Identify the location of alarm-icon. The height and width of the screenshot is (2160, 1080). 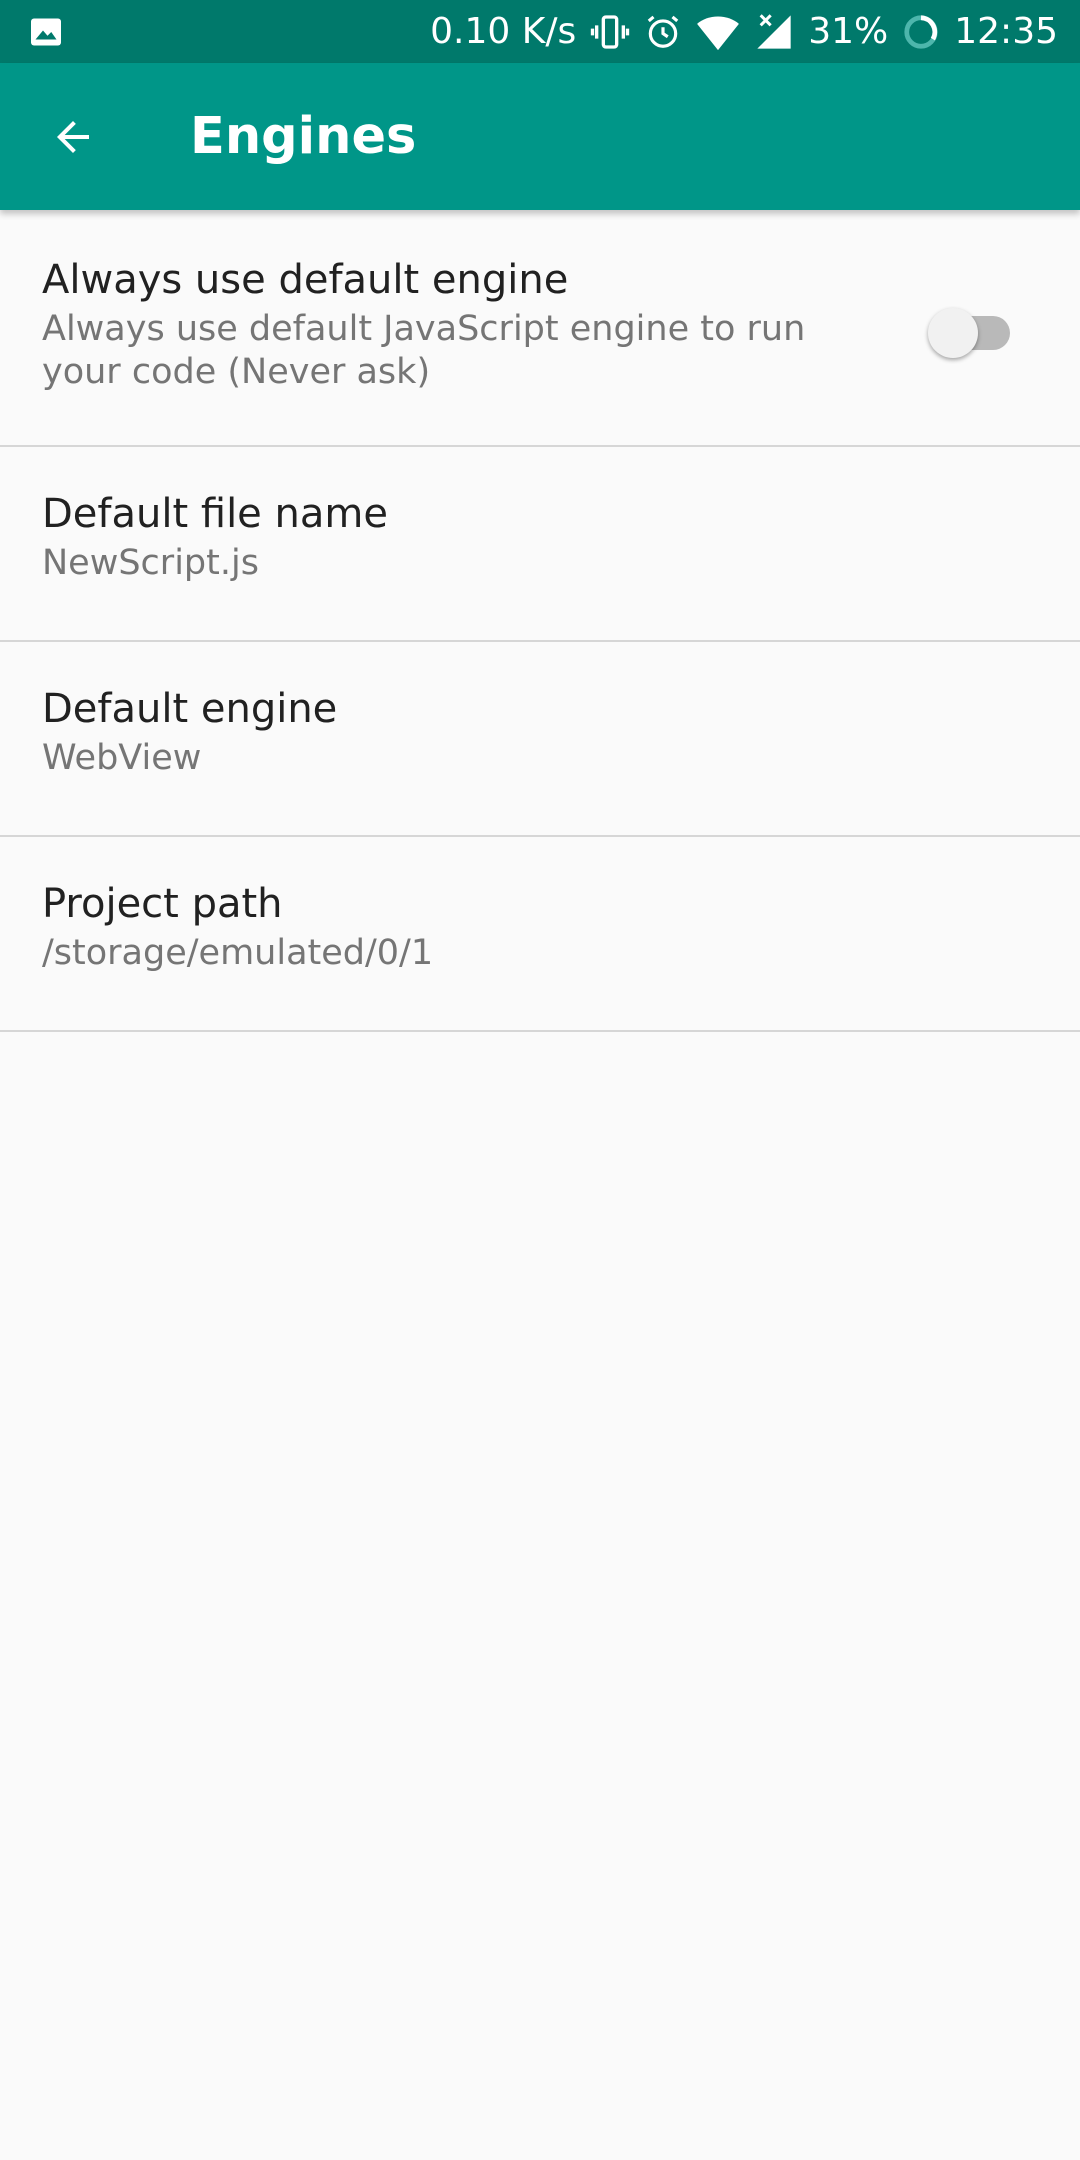
(663, 32).